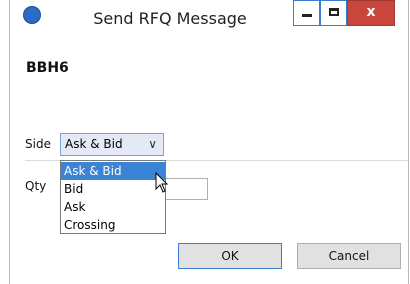 Image resolution: width=410 pixels, height=284 pixels. Describe the element at coordinates (113, 189) in the screenshot. I see `dropdown-option-bid: Bid` at that location.